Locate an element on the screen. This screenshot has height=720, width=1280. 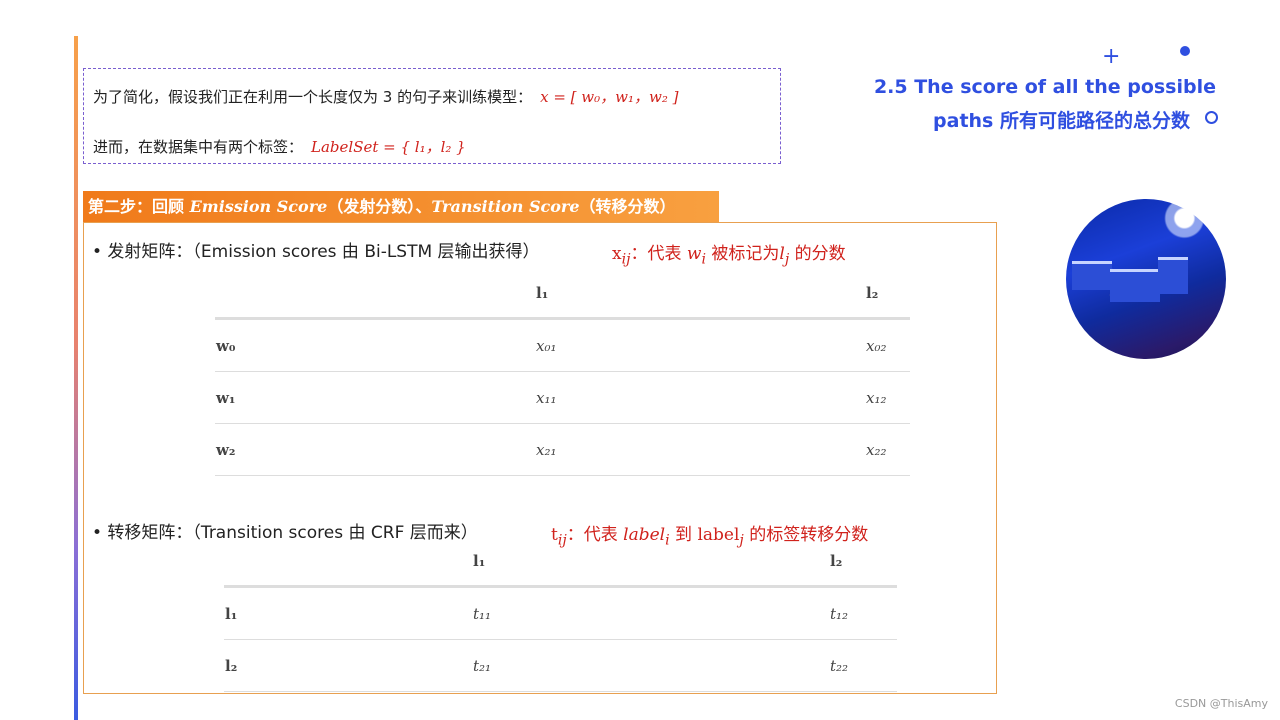
emission-header-corner is located at coordinates (375, 294).